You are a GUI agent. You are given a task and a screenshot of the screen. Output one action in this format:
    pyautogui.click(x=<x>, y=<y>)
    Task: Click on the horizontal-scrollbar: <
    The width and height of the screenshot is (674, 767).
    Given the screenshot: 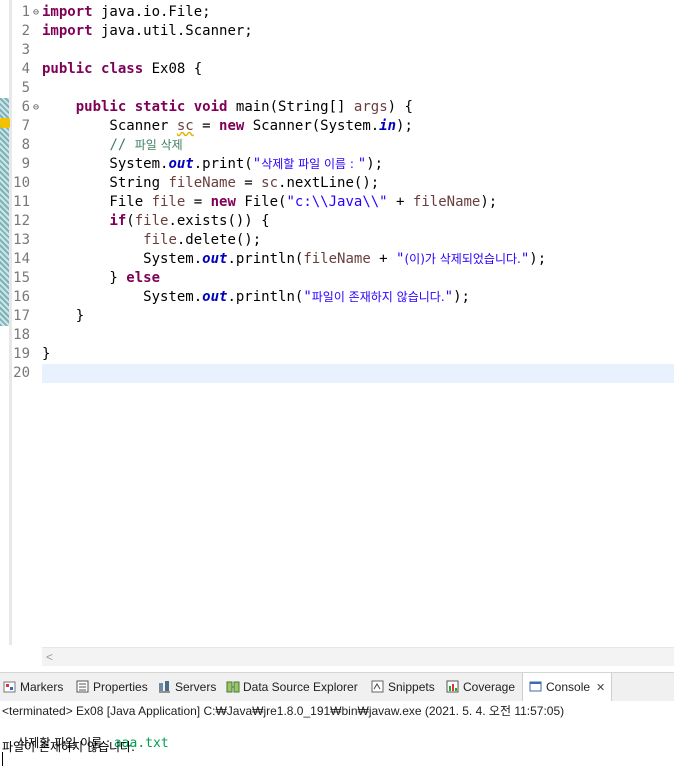 What is the action you would take?
    pyautogui.click(x=358, y=656)
    